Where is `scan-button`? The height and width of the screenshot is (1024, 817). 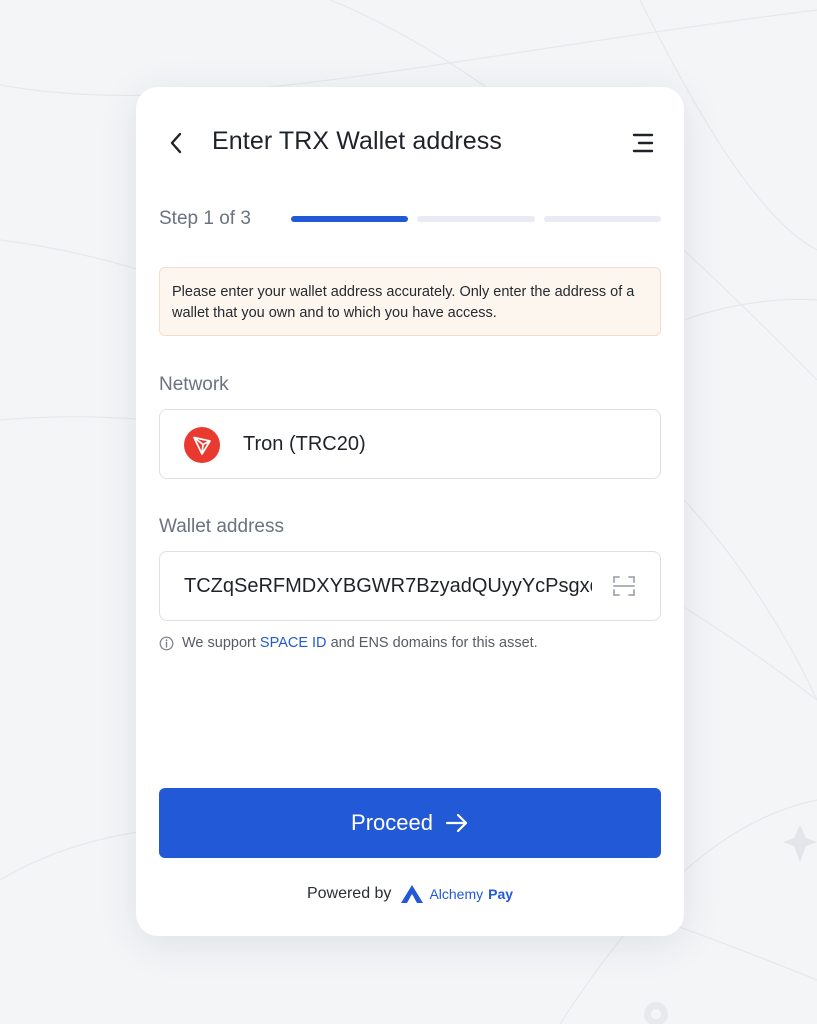
scan-button is located at coordinates (624, 586).